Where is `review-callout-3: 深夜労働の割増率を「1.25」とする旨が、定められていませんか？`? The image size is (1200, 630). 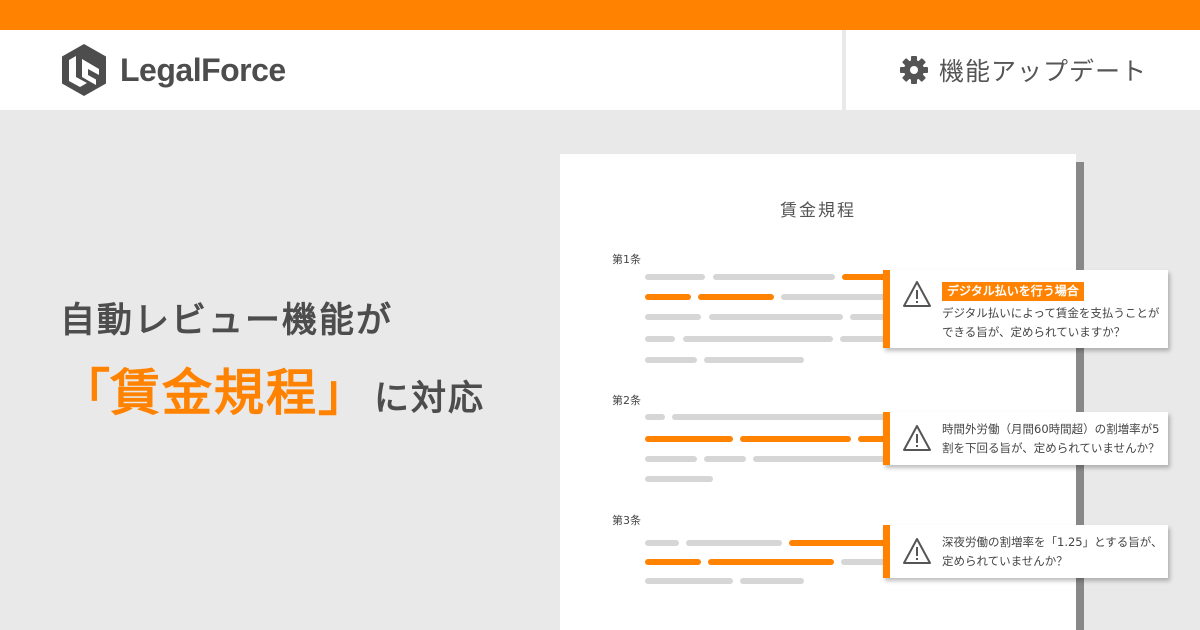 review-callout-3: 深夜労働の割増率を「1.25」とする旨が、定められていませんか？ is located at coordinates (1025, 551).